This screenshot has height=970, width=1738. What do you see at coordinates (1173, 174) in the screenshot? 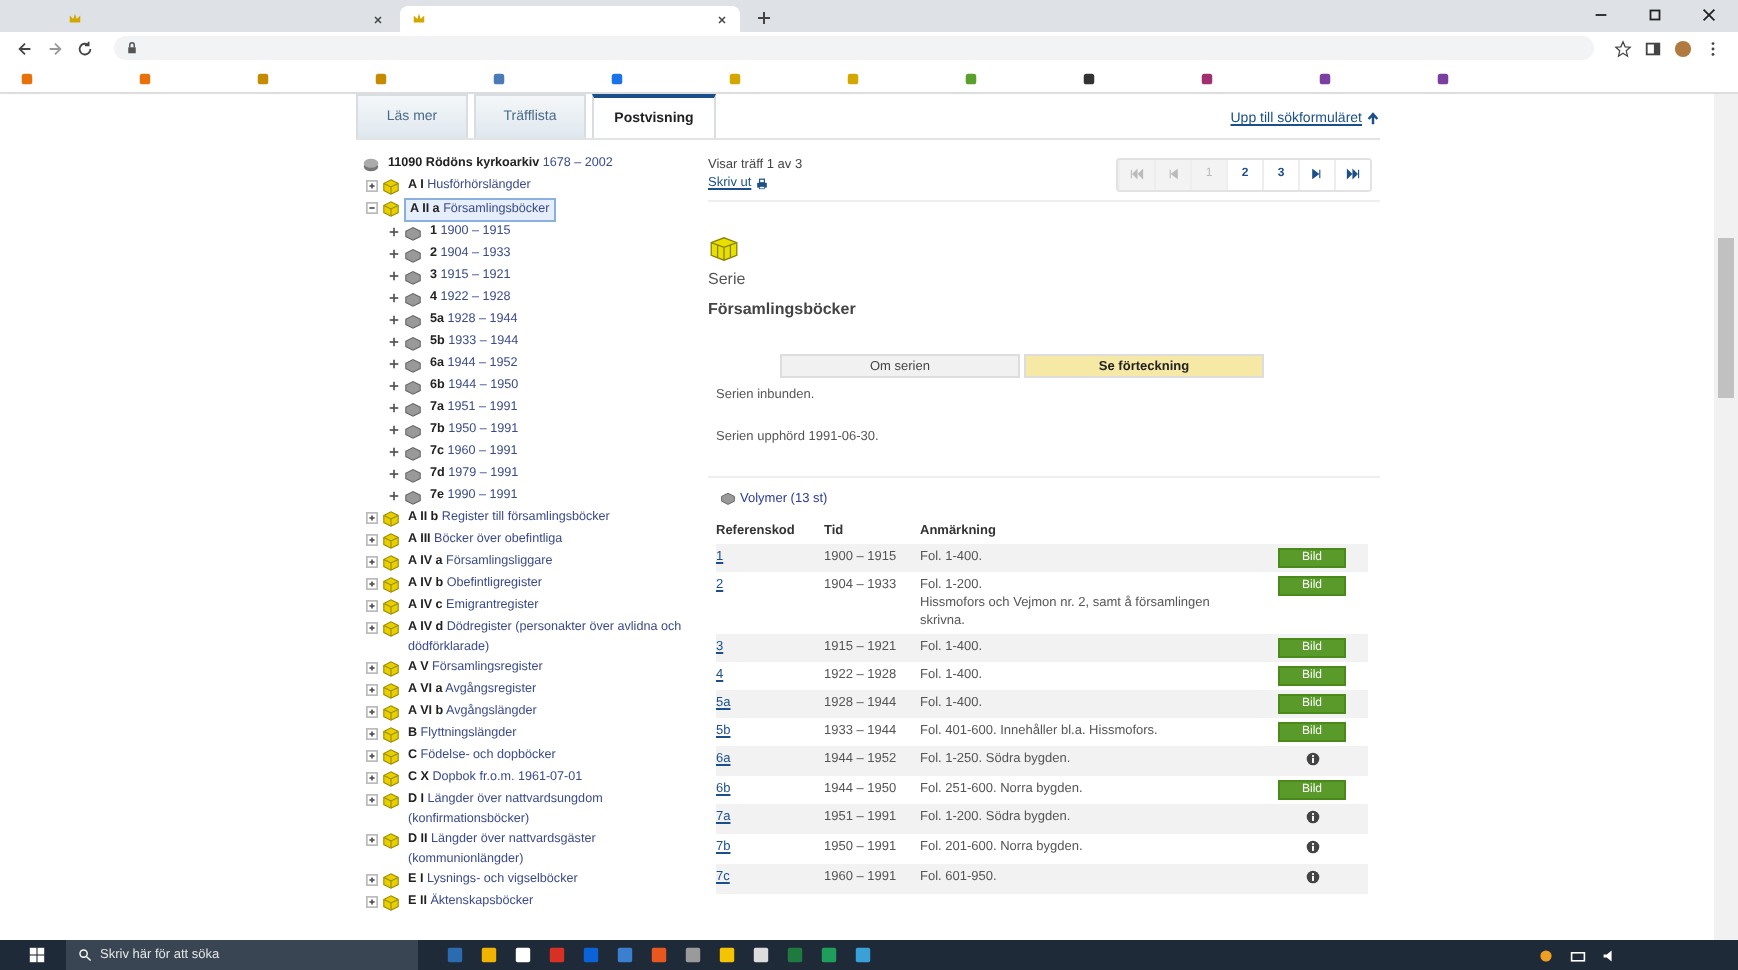
I see `prev-arrow-icon` at bounding box center [1173, 174].